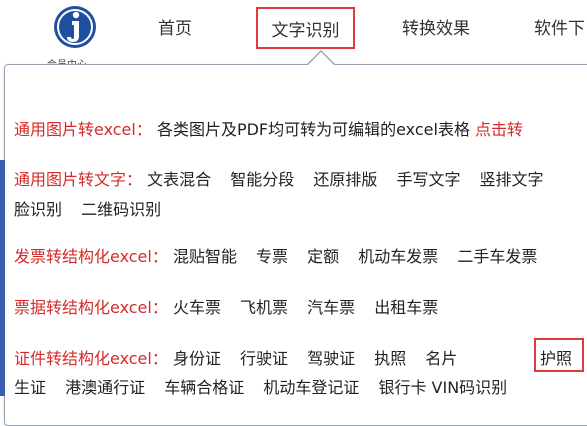 The height and width of the screenshot is (426, 587). What do you see at coordinates (272, 256) in the screenshot?
I see `menu-link: 专票` at bounding box center [272, 256].